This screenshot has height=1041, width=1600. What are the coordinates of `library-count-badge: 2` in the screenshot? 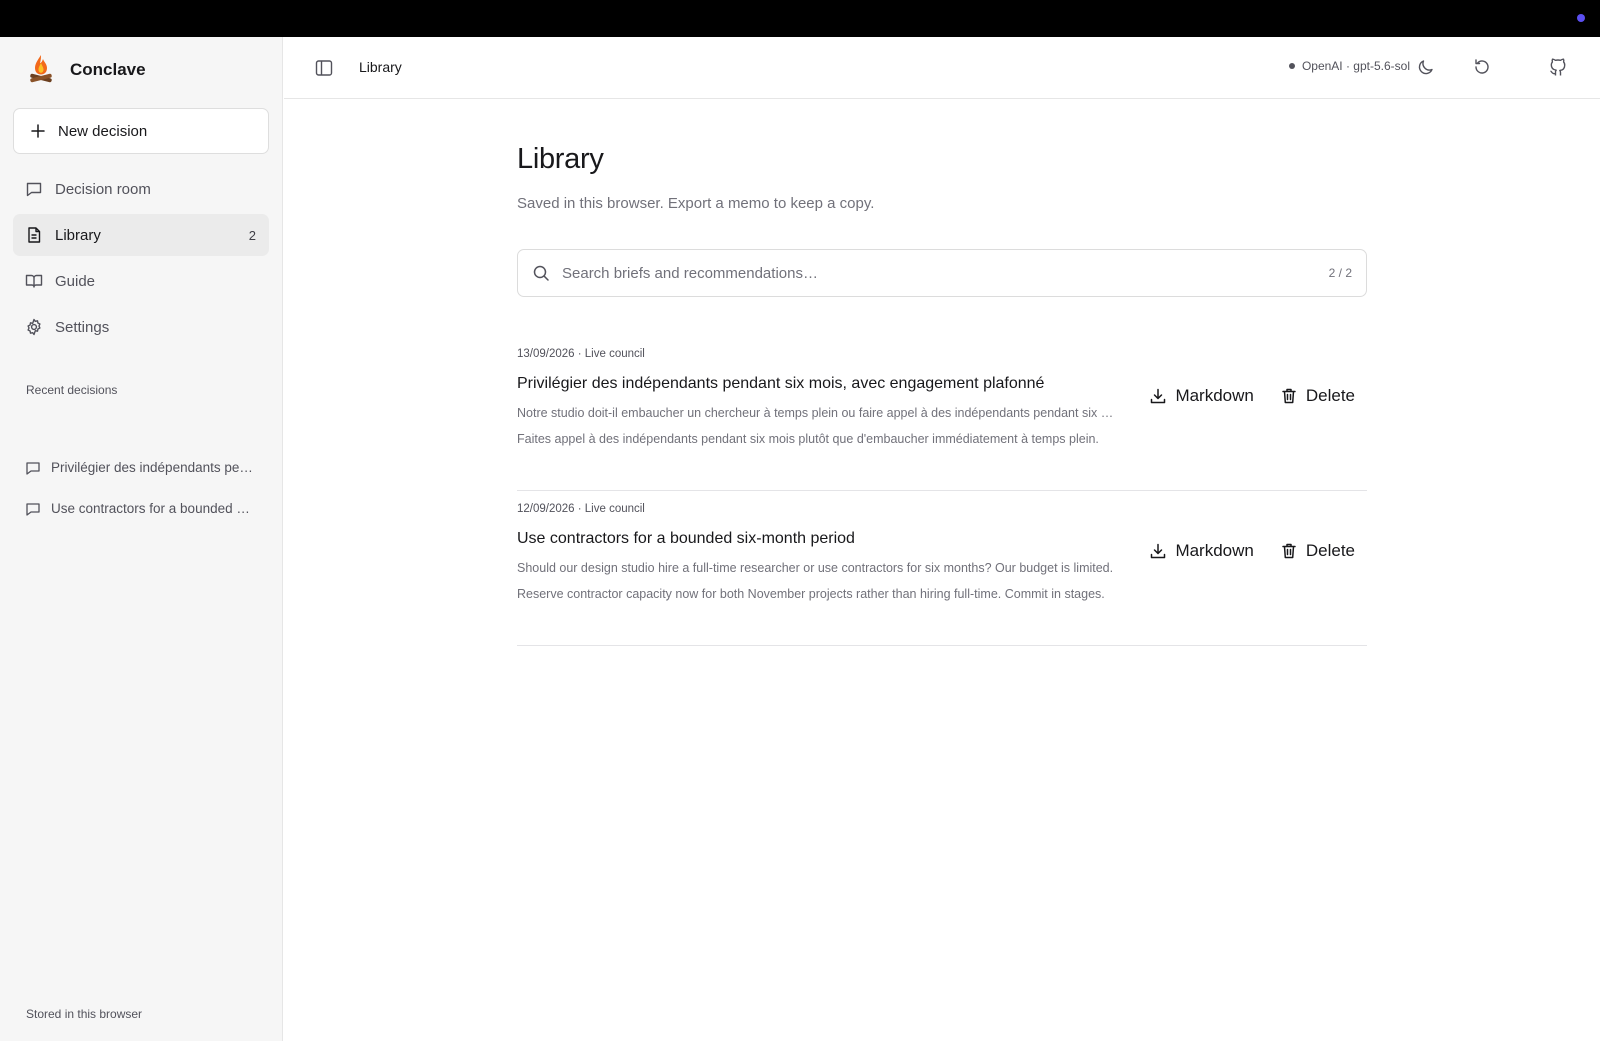 It's located at (252, 235).